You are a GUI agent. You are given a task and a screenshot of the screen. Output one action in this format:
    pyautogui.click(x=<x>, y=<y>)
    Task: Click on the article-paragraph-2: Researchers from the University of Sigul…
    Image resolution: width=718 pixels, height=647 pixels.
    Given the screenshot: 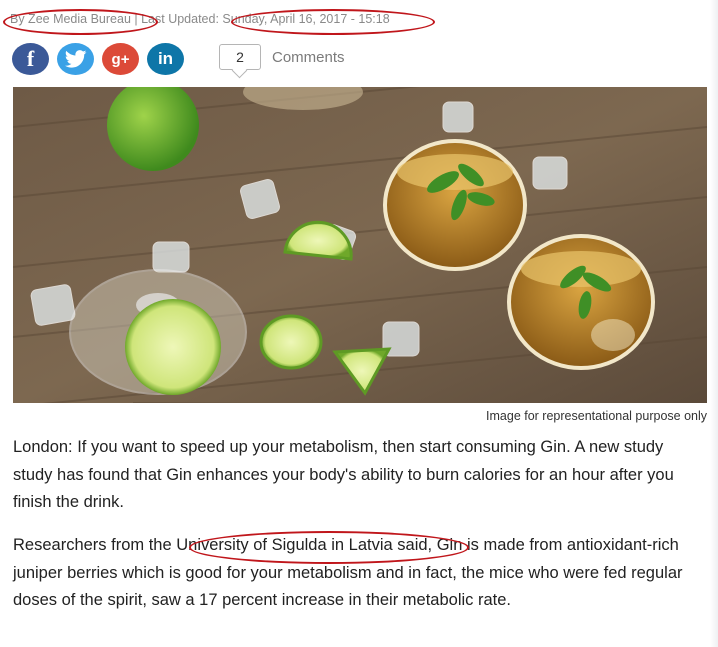 What is the action you would take?
    pyautogui.click(x=358, y=573)
    